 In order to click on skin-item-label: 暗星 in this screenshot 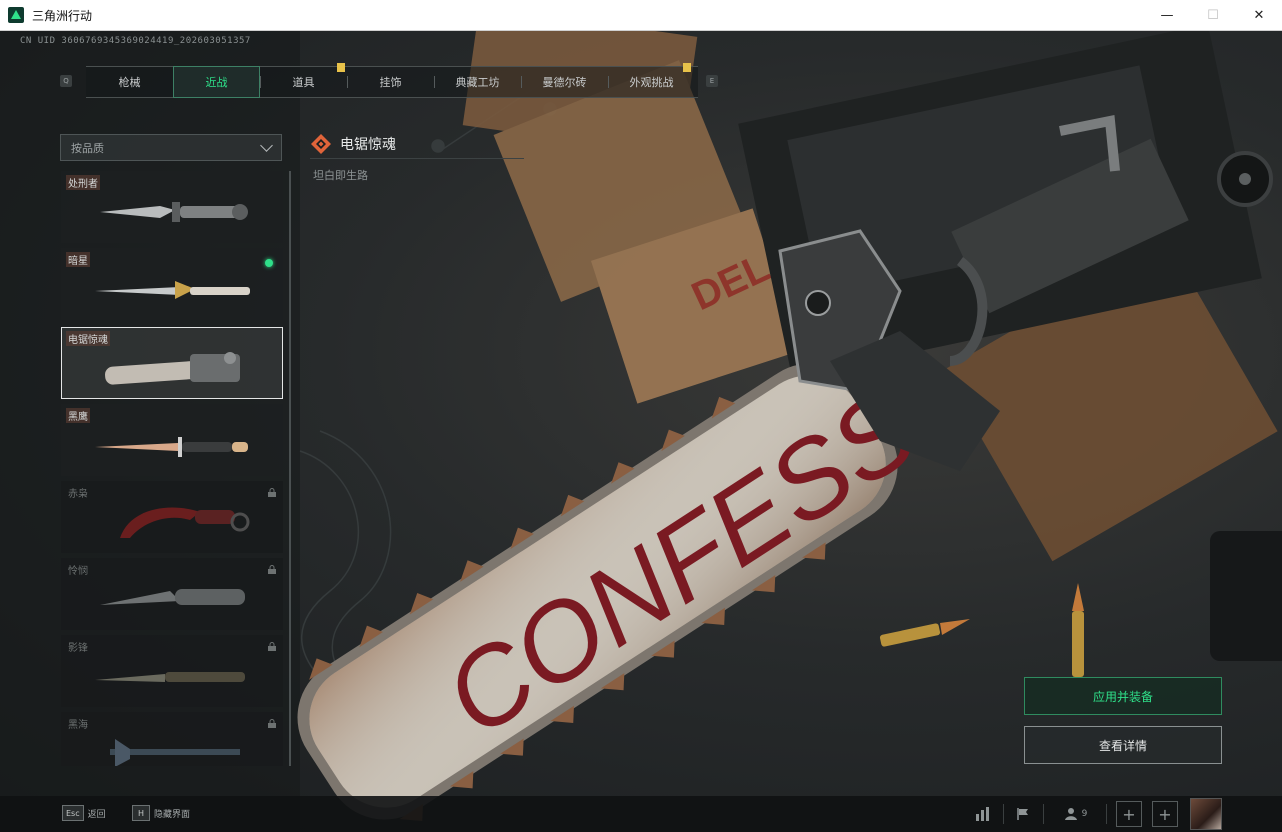, I will do `click(78, 259)`.